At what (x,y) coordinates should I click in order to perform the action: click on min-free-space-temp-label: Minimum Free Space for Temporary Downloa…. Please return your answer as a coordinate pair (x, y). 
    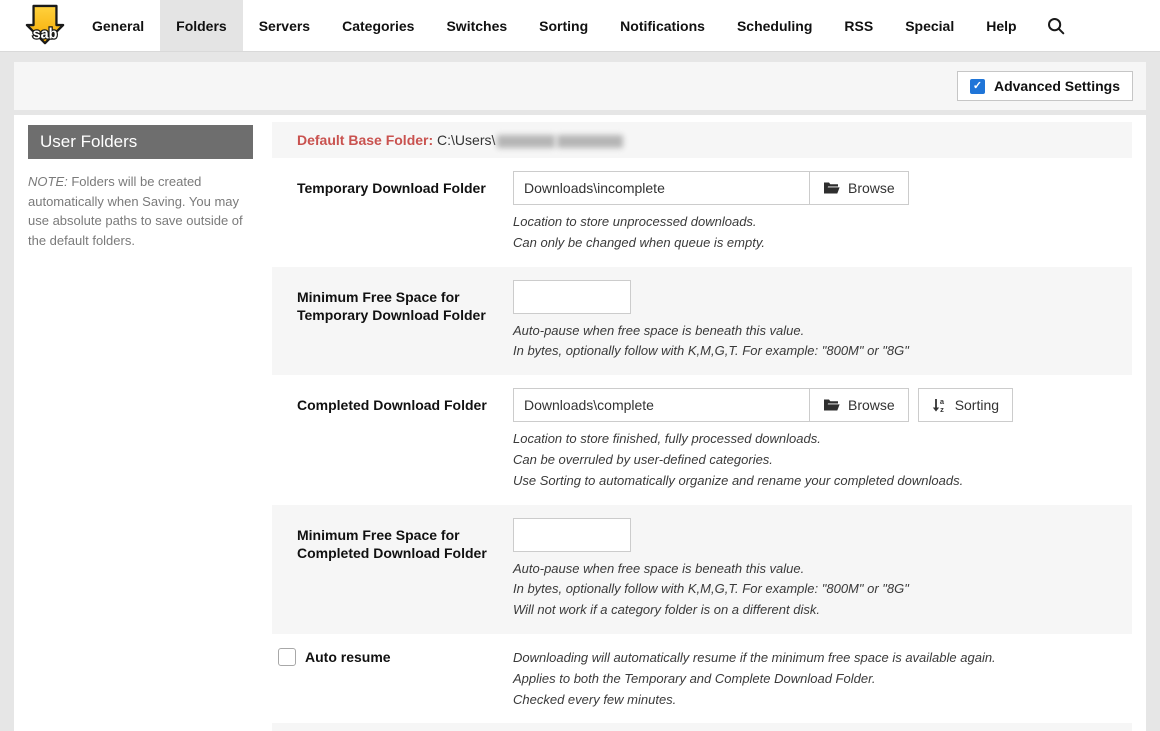
    Looking at the image, I should click on (391, 306).